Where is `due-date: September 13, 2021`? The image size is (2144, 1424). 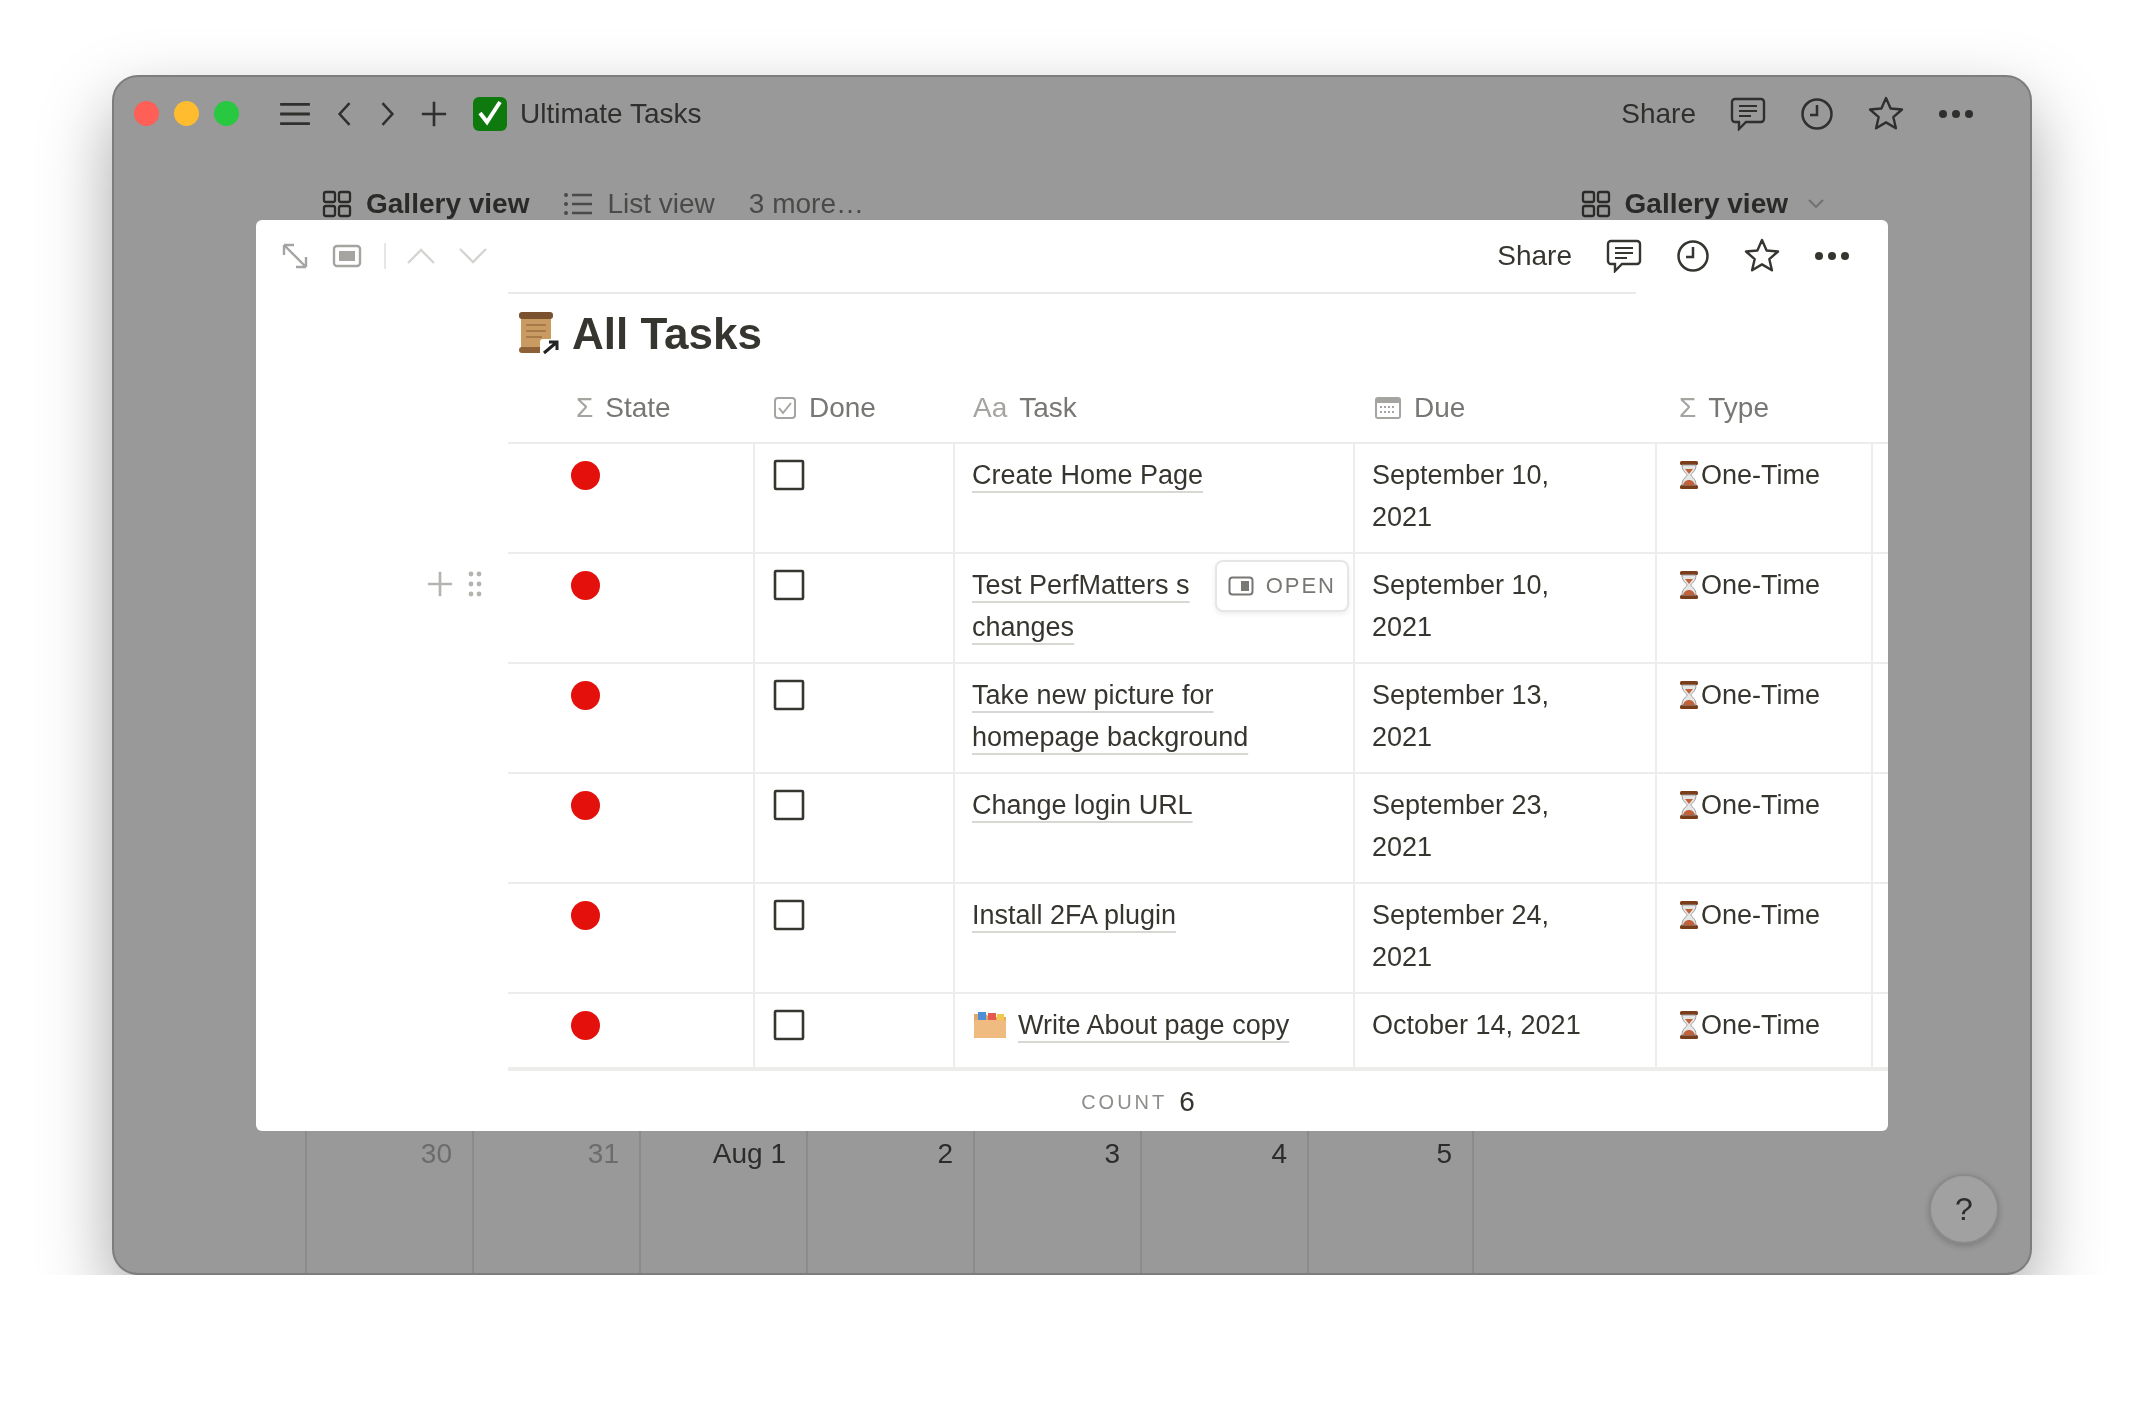 due-date: September 13, 2021 is located at coordinates (1461, 716).